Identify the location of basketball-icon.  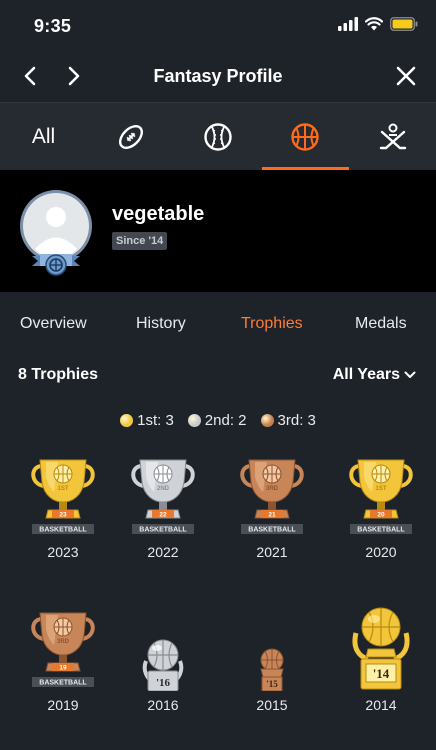
(305, 137).